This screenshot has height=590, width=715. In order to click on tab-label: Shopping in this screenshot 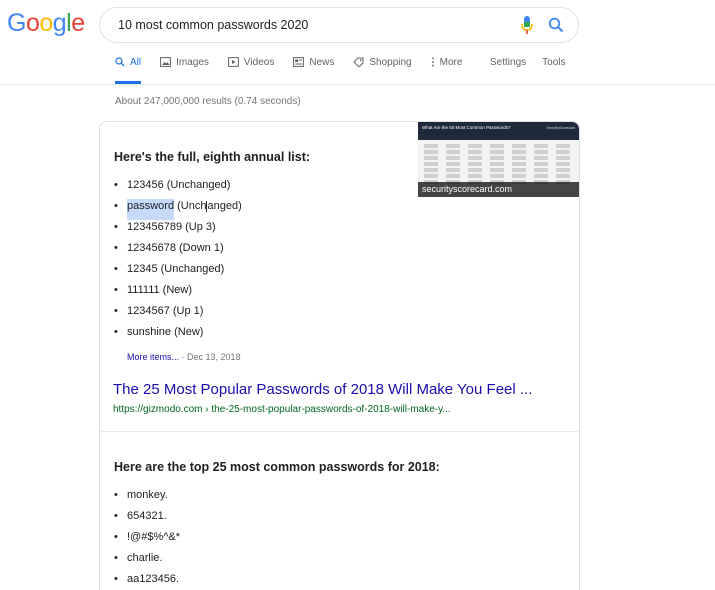, I will do `click(390, 62)`.